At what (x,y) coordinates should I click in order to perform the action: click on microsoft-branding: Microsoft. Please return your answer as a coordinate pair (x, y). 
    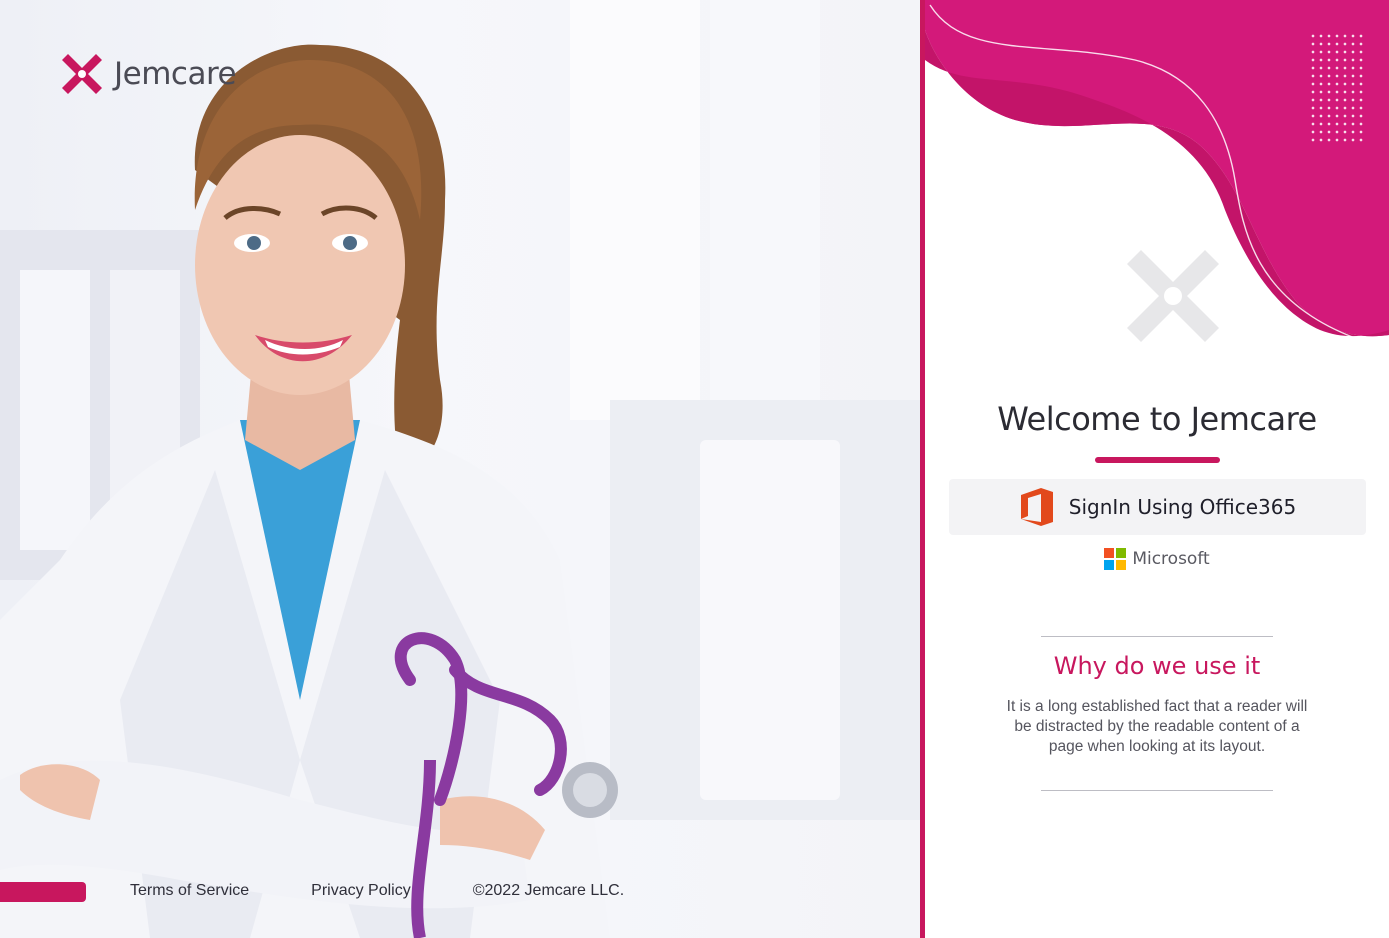
    Looking at the image, I should click on (1157, 559).